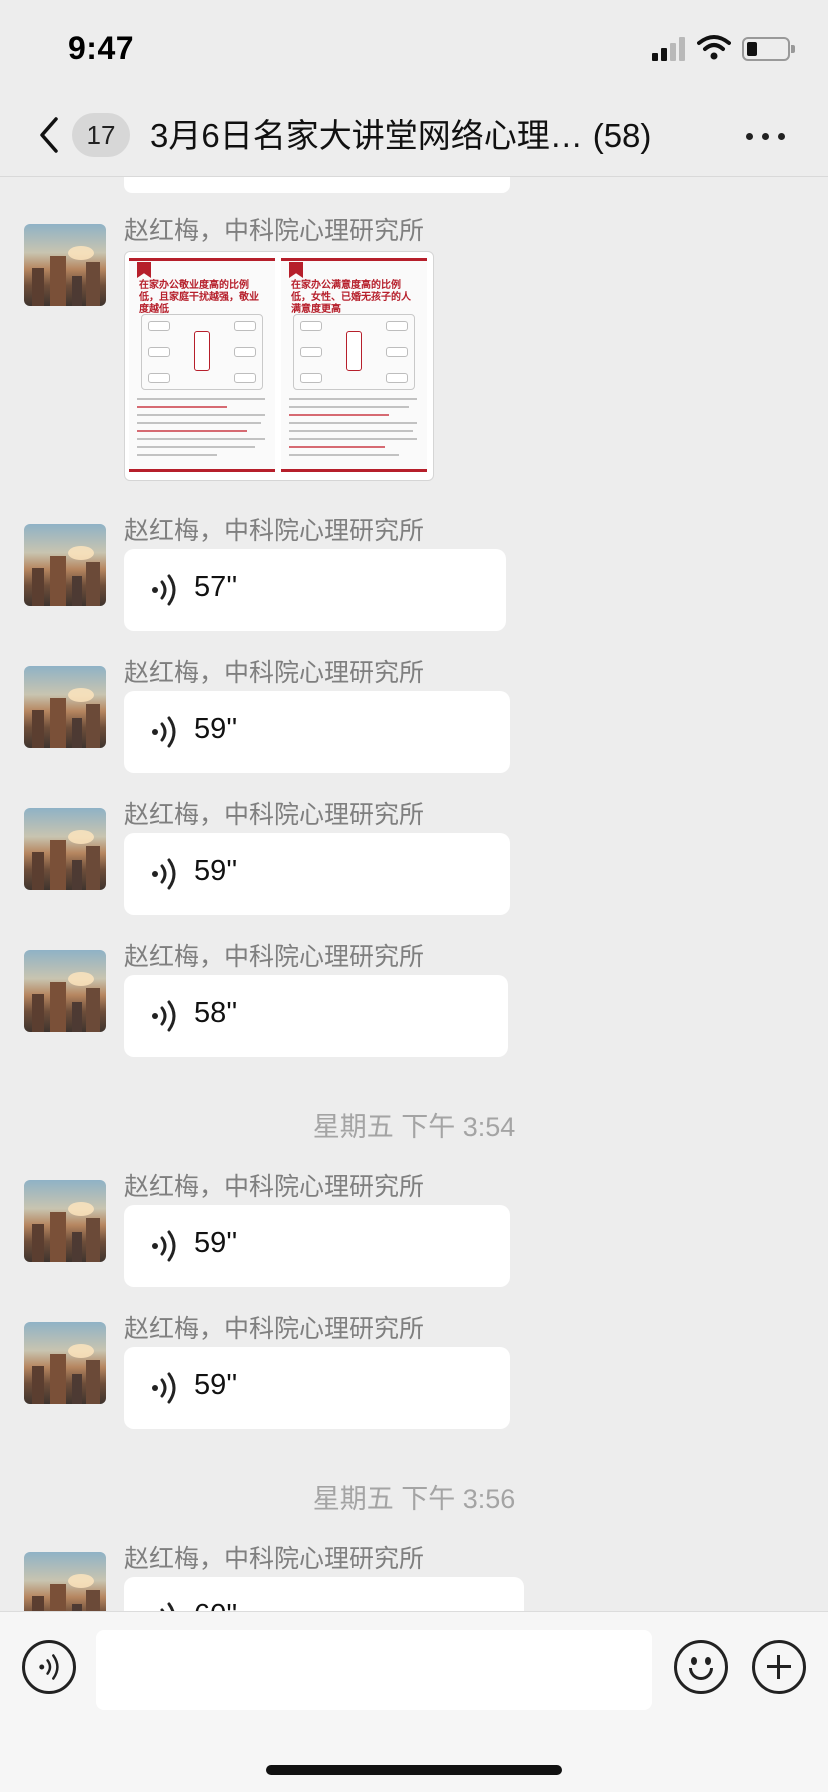  I want to click on input-bar, so click(414, 1701).